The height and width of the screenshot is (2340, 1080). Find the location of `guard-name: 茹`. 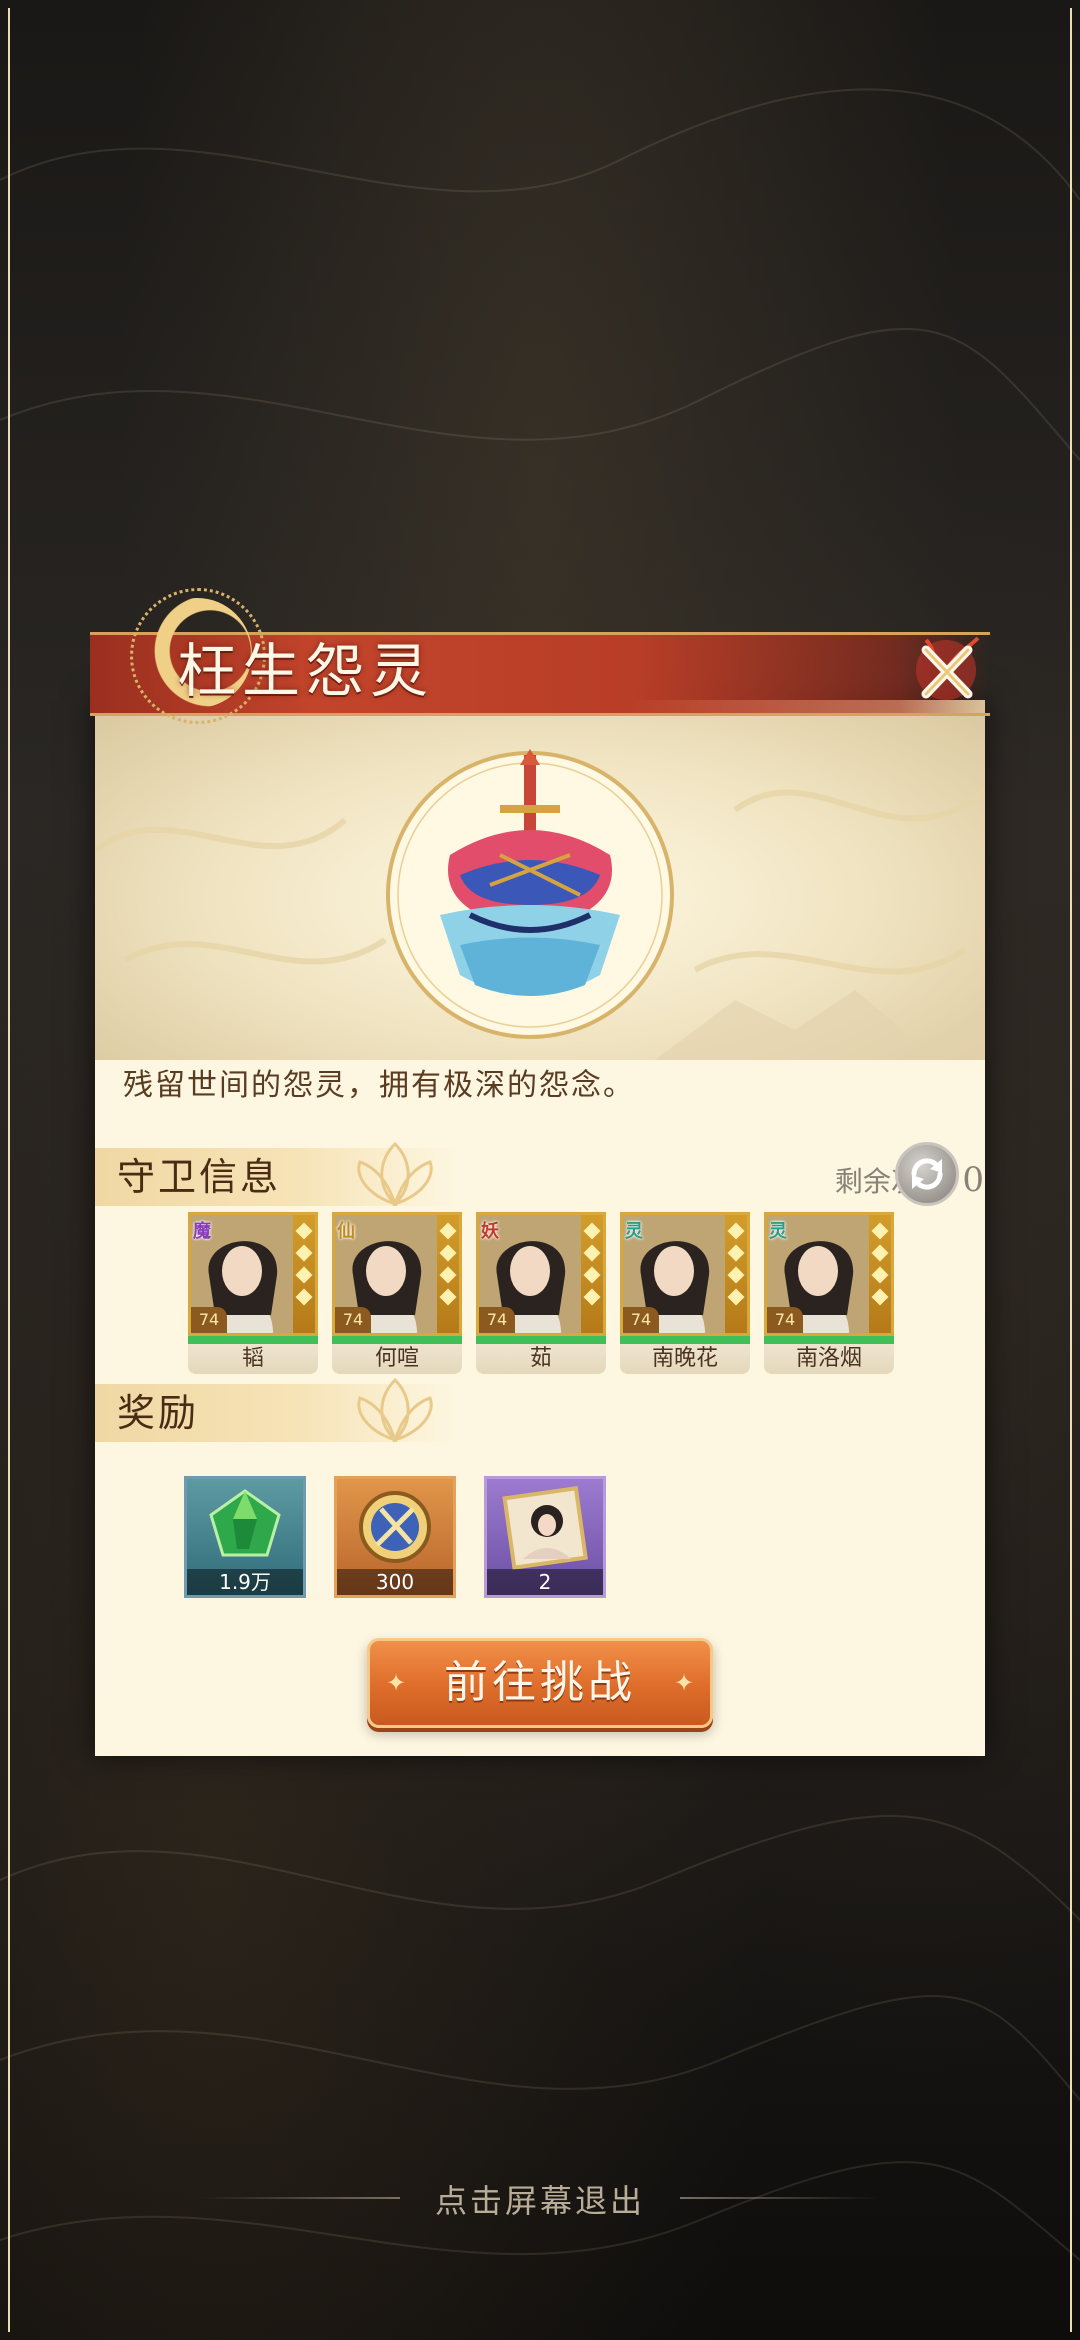

guard-name: 茹 is located at coordinates (541, 1359).